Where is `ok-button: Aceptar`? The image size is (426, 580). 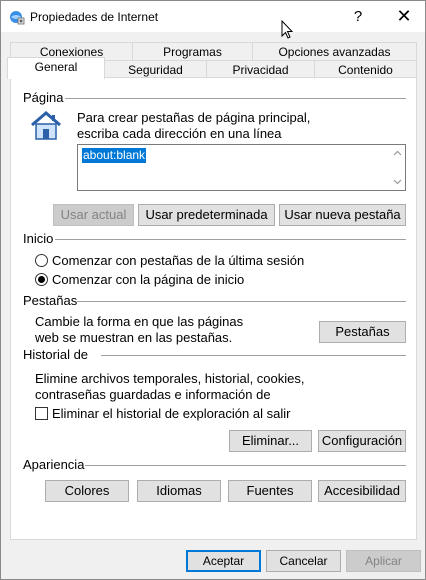 ok-button: Aceptar is located at coordinates (223, 561).